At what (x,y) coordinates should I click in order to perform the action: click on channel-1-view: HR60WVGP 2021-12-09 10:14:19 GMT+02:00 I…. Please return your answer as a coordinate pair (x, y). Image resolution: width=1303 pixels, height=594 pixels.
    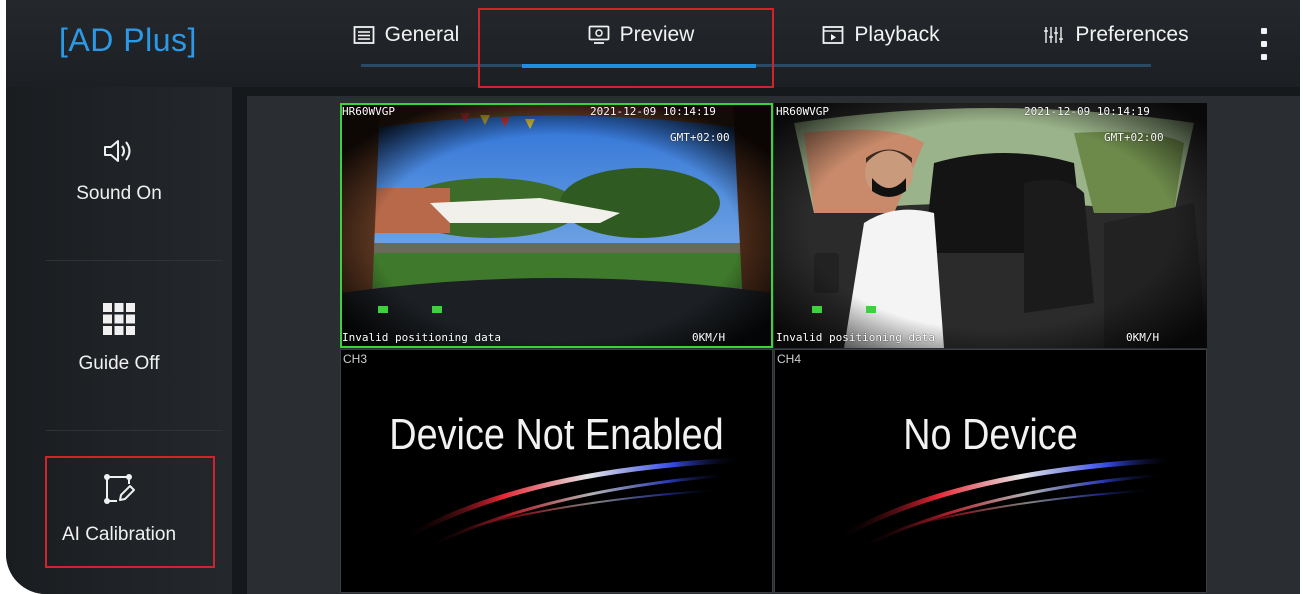
    Looking at the image, I should click on (556, 225).